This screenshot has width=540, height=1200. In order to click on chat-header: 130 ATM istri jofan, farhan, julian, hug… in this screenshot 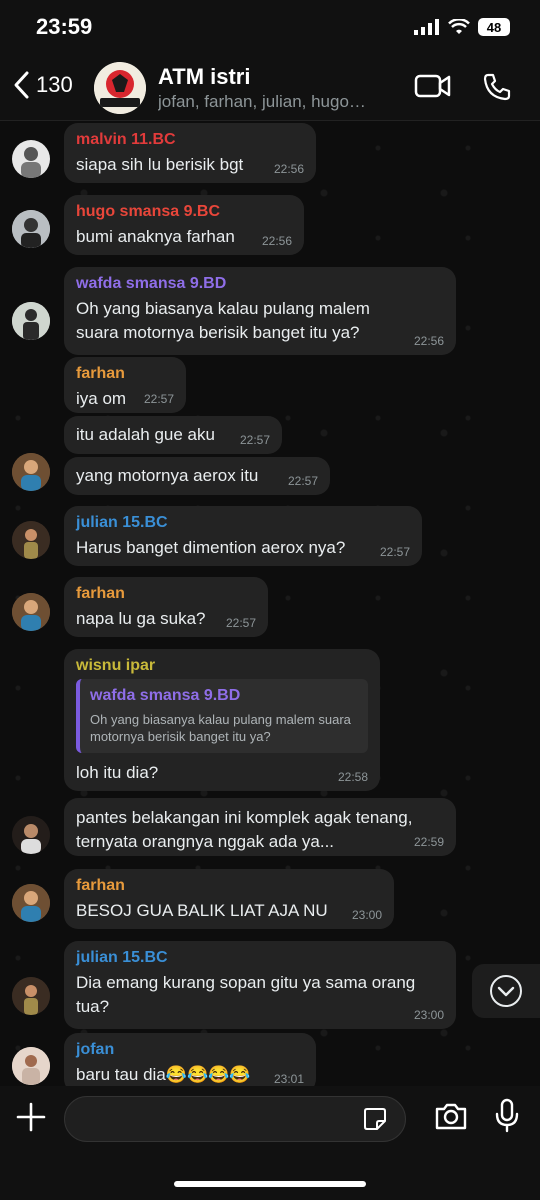, I will do `click(270, 88)`.